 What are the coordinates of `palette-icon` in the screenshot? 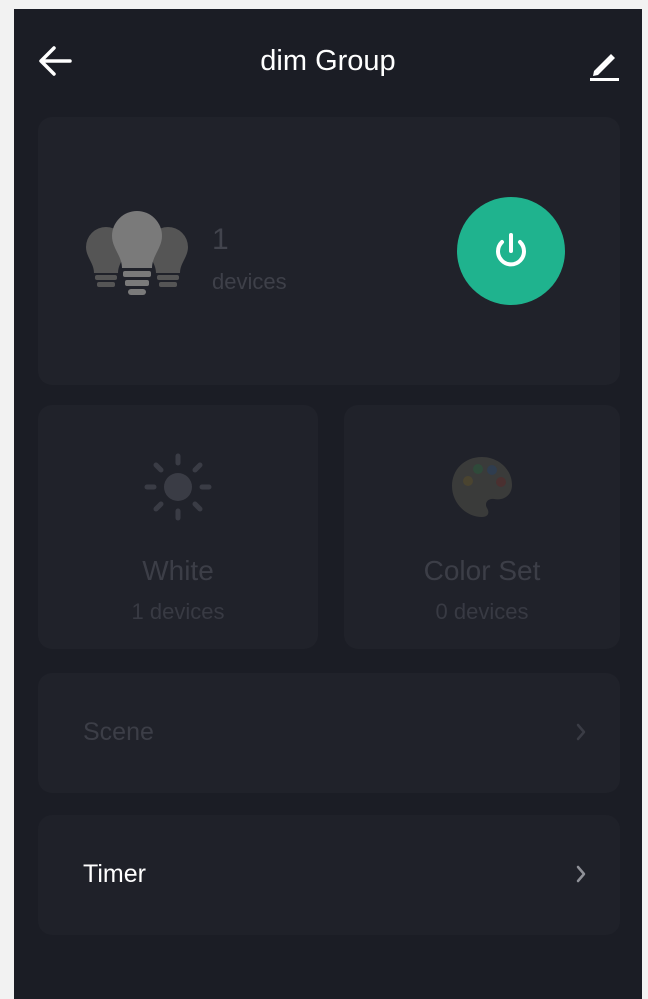 It's located at (482, 487).